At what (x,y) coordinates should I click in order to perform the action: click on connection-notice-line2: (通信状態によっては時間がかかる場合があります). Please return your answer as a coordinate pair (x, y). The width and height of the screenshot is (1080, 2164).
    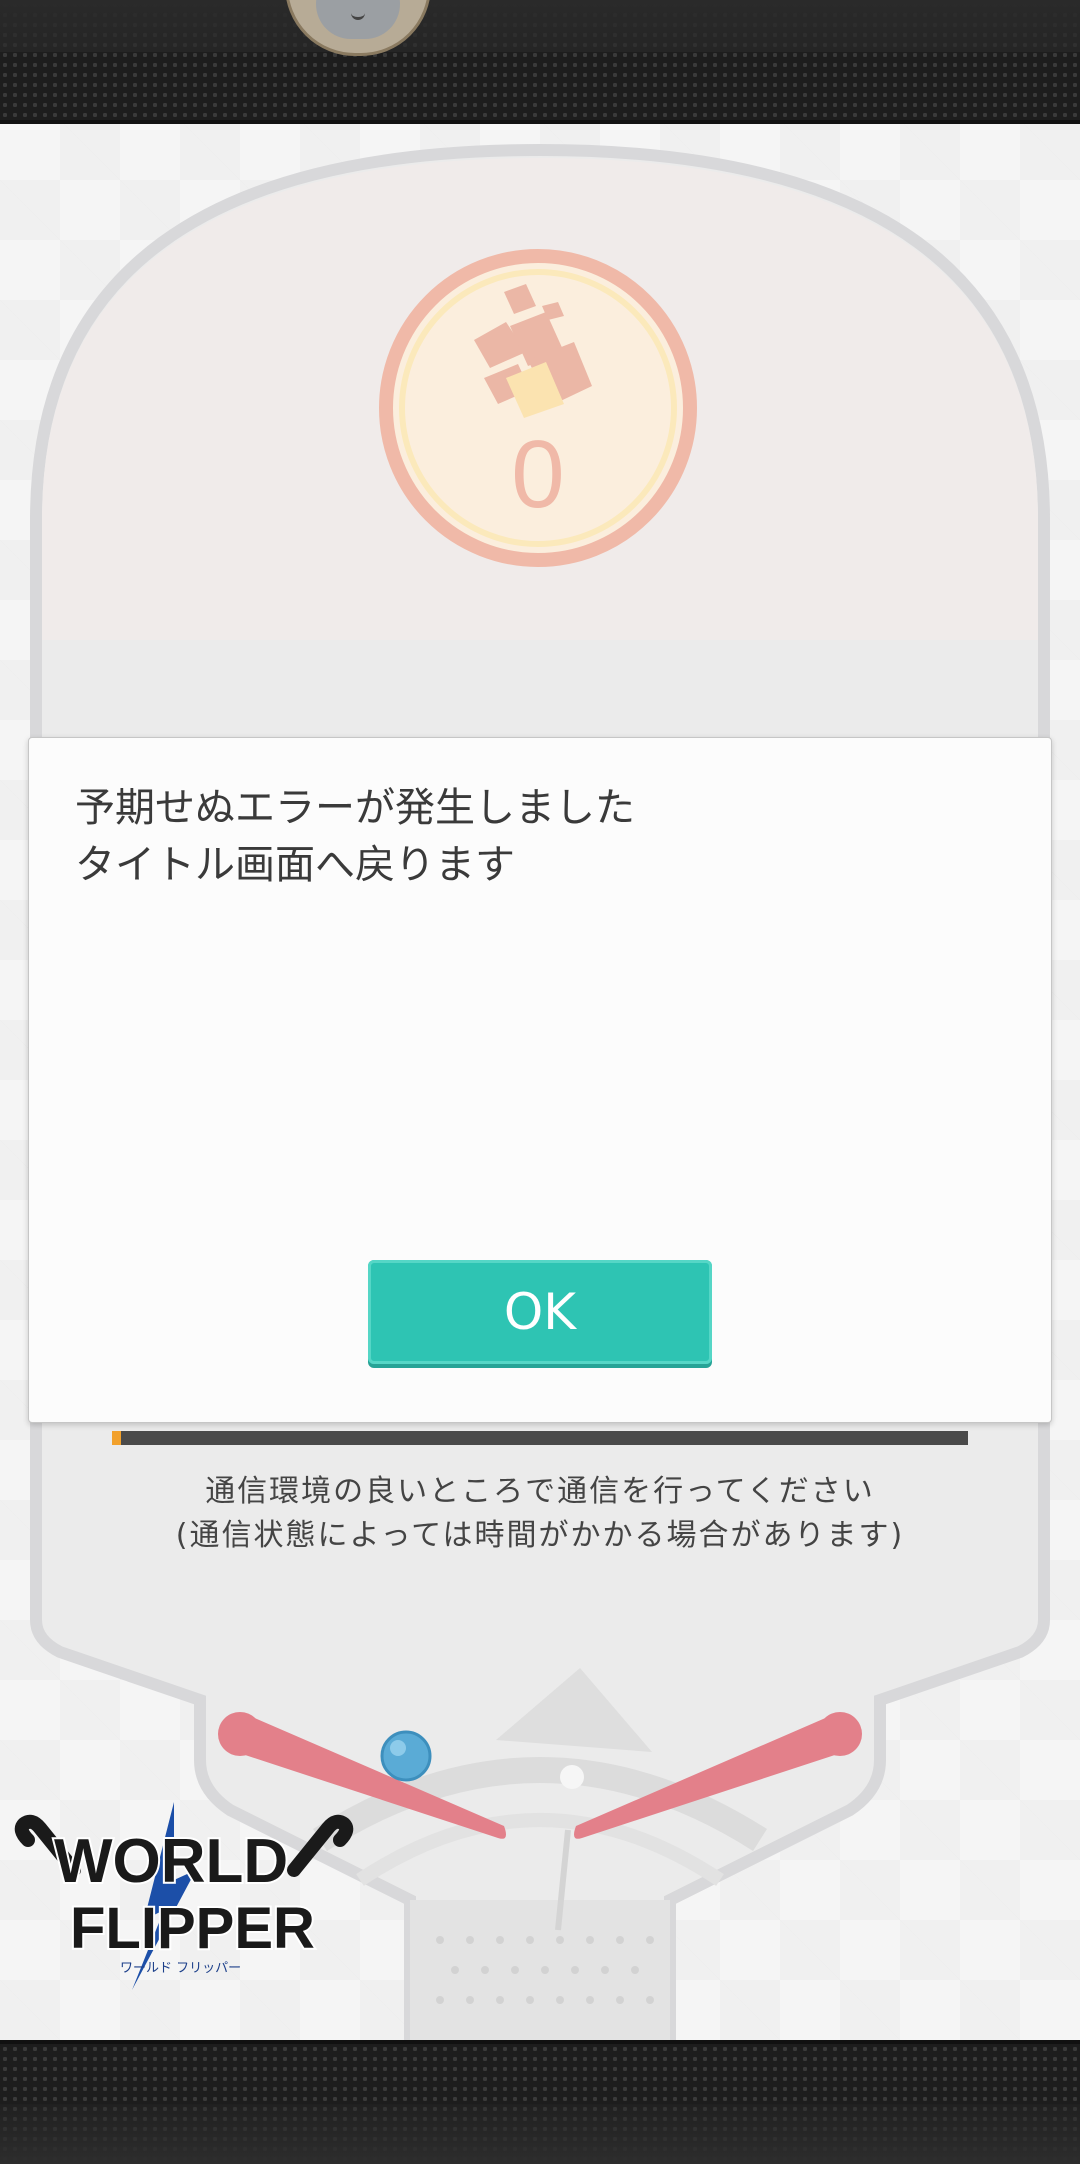
    Looking at the image, I should click on (540, 1535).